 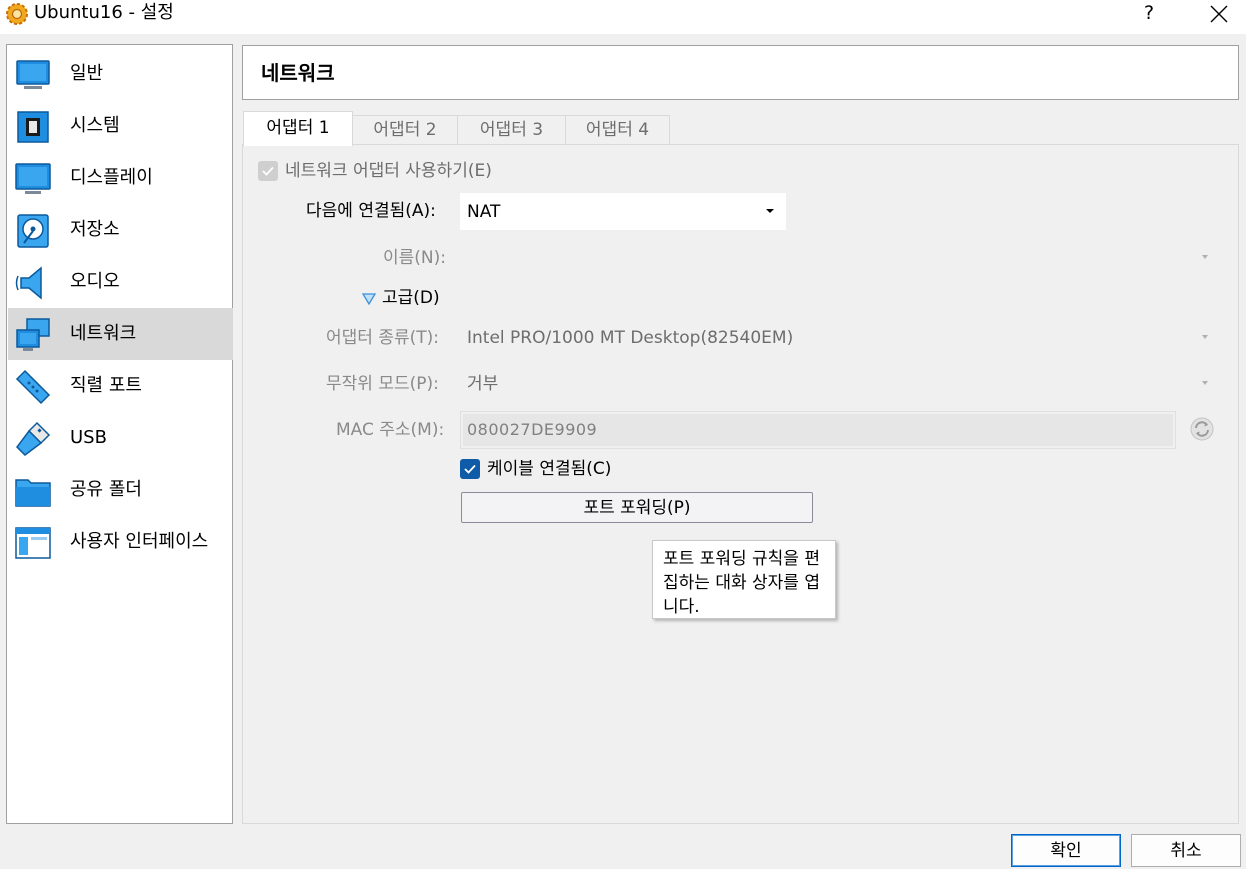 I want to click on tab-adapter-2: 어댑터 2, so click(x=405, y=130).